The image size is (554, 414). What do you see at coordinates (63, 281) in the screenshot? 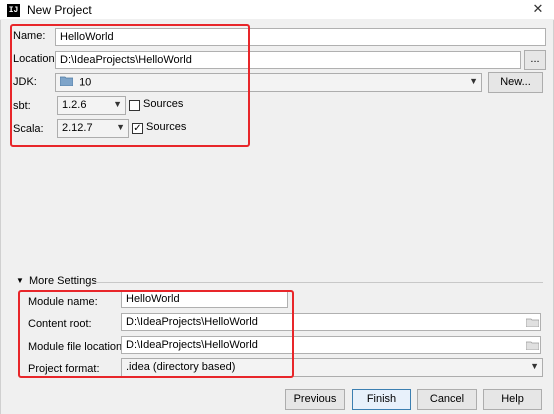
I see `more-settings-header: More Settings` at bounding box center [63, 281].